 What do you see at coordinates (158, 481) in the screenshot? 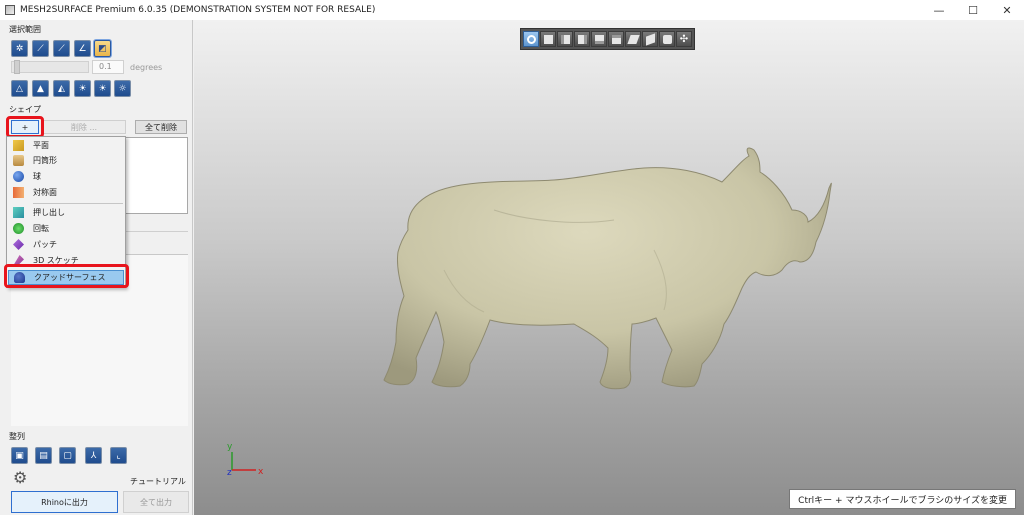
I see `tutorial-link: チュートリアル` at bounding box center [158, 481].